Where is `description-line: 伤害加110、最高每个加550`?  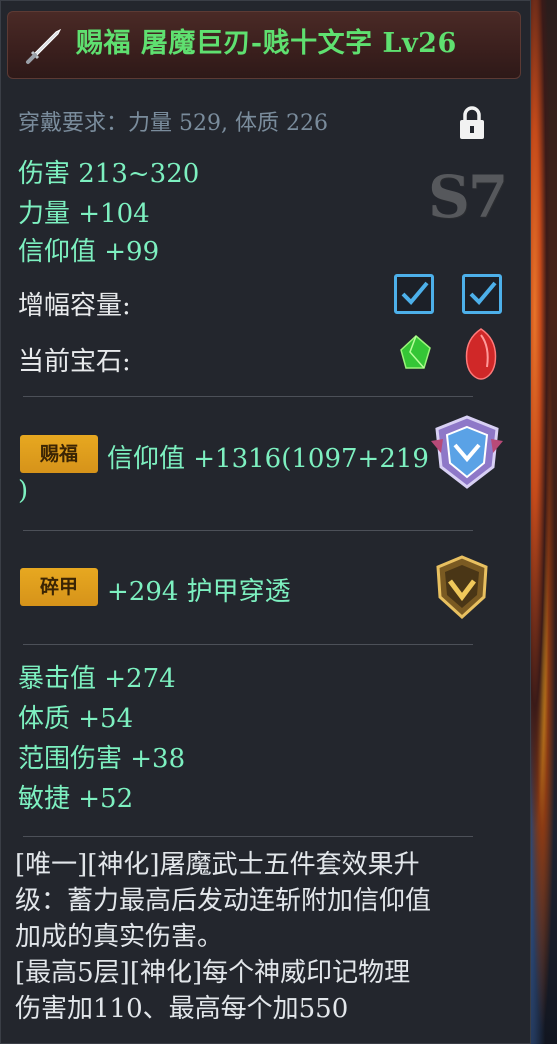 description-line: 伤害加110、最高每个加550 is located at coordinates (182, 1009).